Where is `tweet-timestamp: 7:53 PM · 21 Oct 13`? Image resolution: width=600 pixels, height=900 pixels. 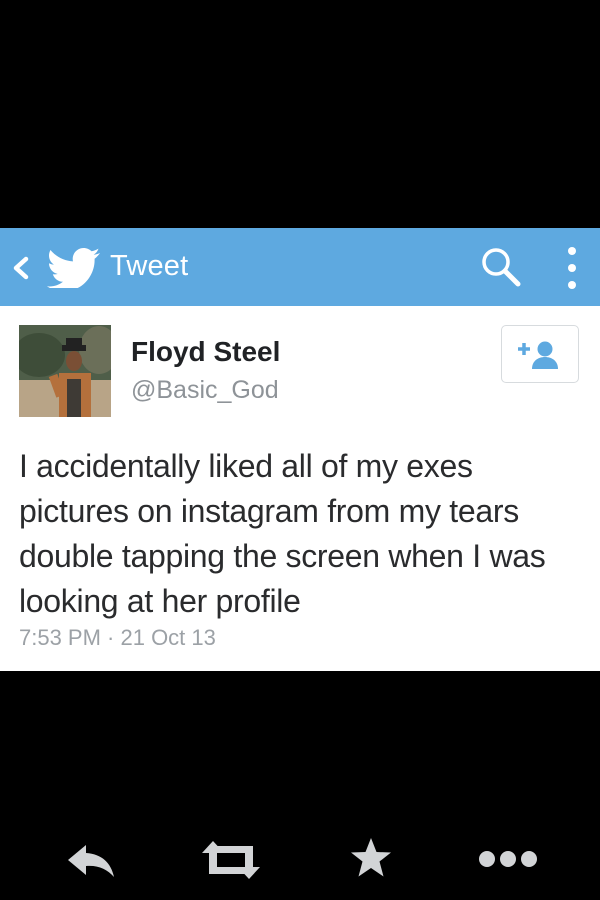 tweet-timestamp: 7:53 PM · 21 Oct 13 is located at coordinates (117, 637).